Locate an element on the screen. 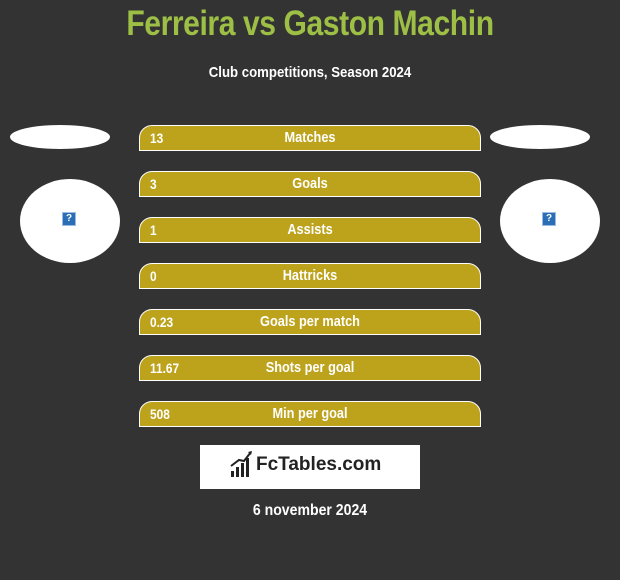 This screenshot has height=580, width=620. stat-row-hattricks: 0 Hattricks is located at coordinates (310, 276).